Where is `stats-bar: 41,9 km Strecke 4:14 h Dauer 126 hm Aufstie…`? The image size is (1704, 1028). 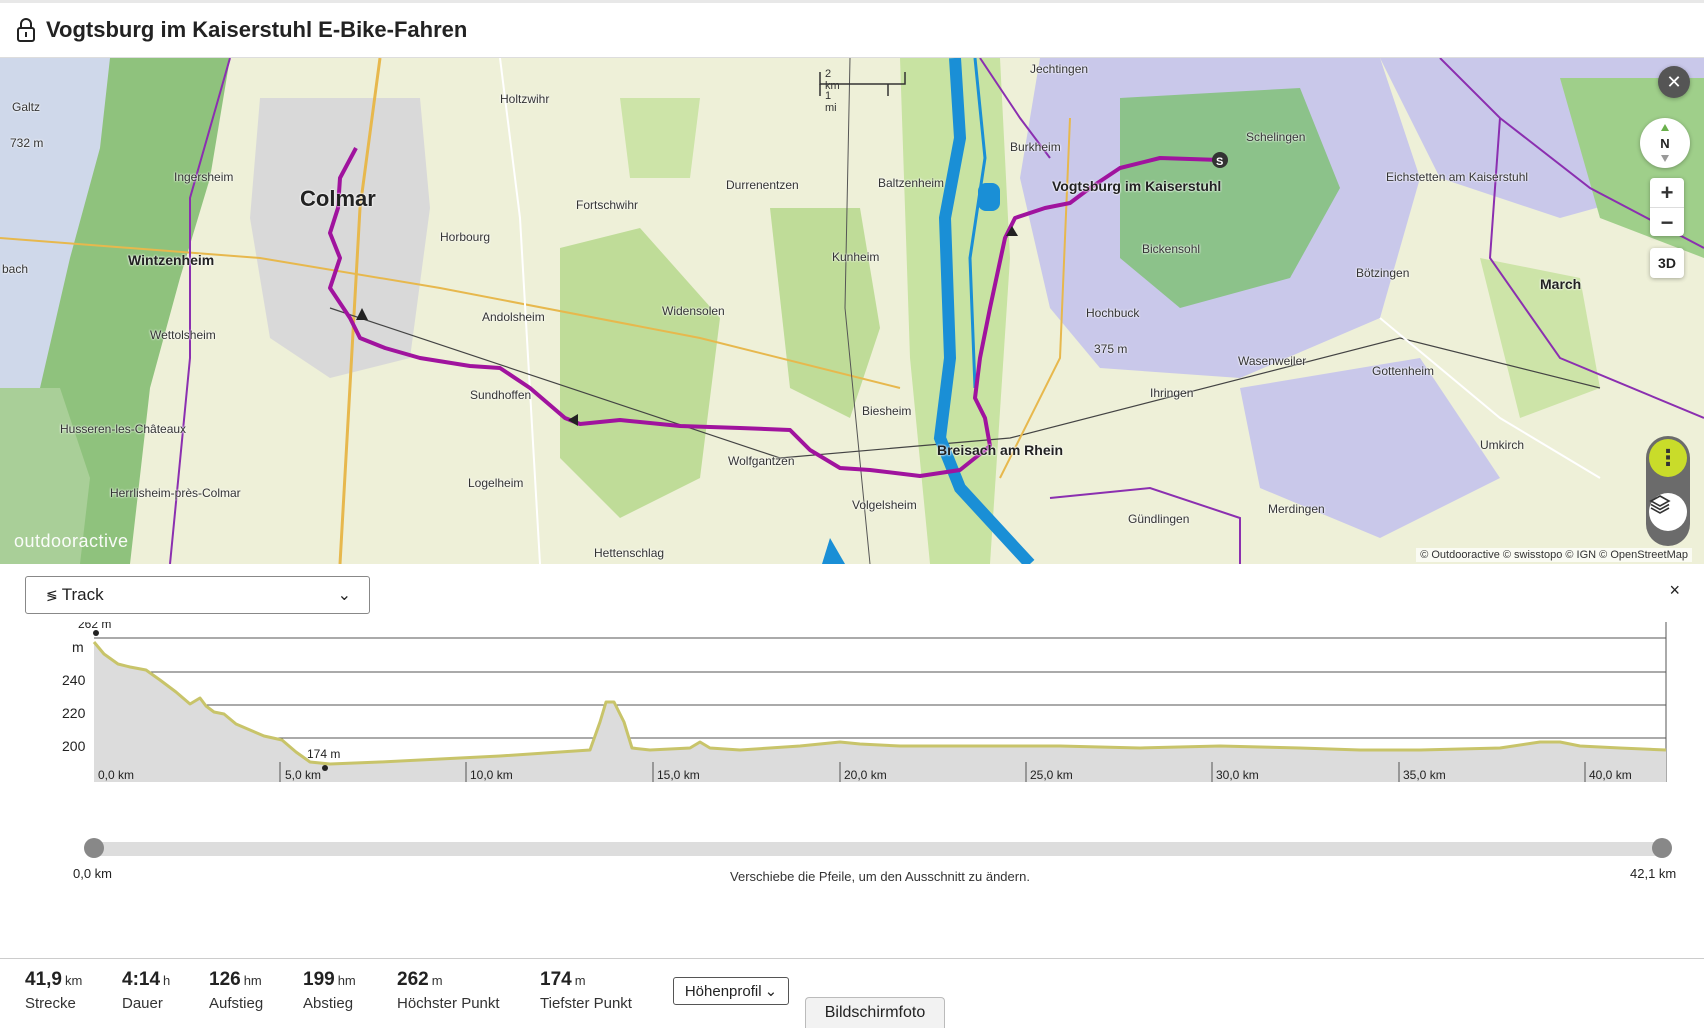
stats-bar: 41,9 km Strecke 4:14 h Dauer 126 hm Aufstie… is located at coordinates (852, 993).